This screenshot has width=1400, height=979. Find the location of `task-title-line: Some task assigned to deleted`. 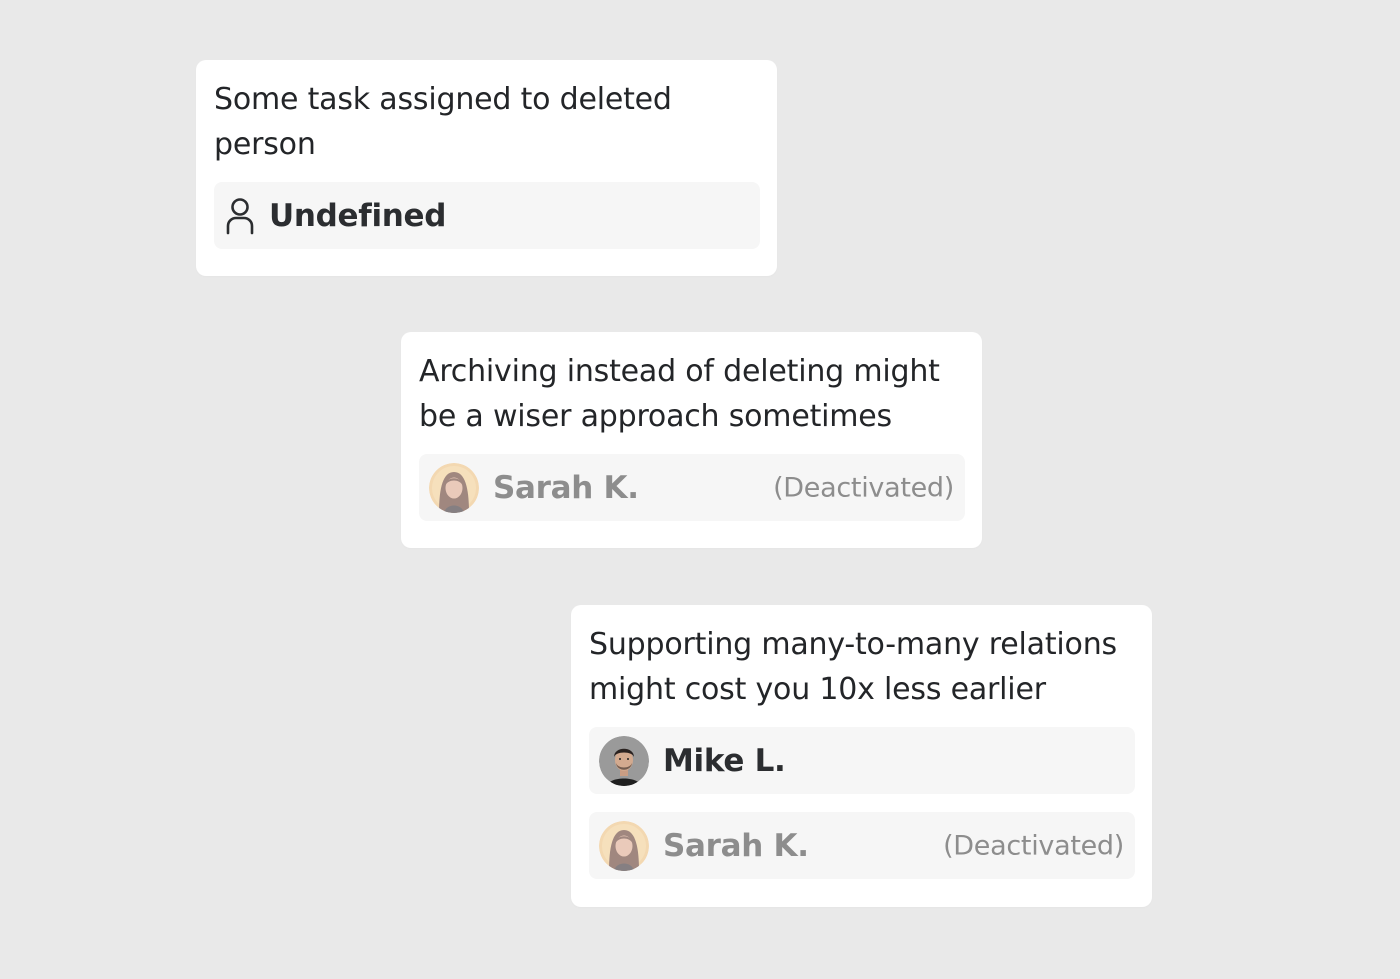

task-title-line: Some task assigned to deleted is located at coordinates (443, 99).